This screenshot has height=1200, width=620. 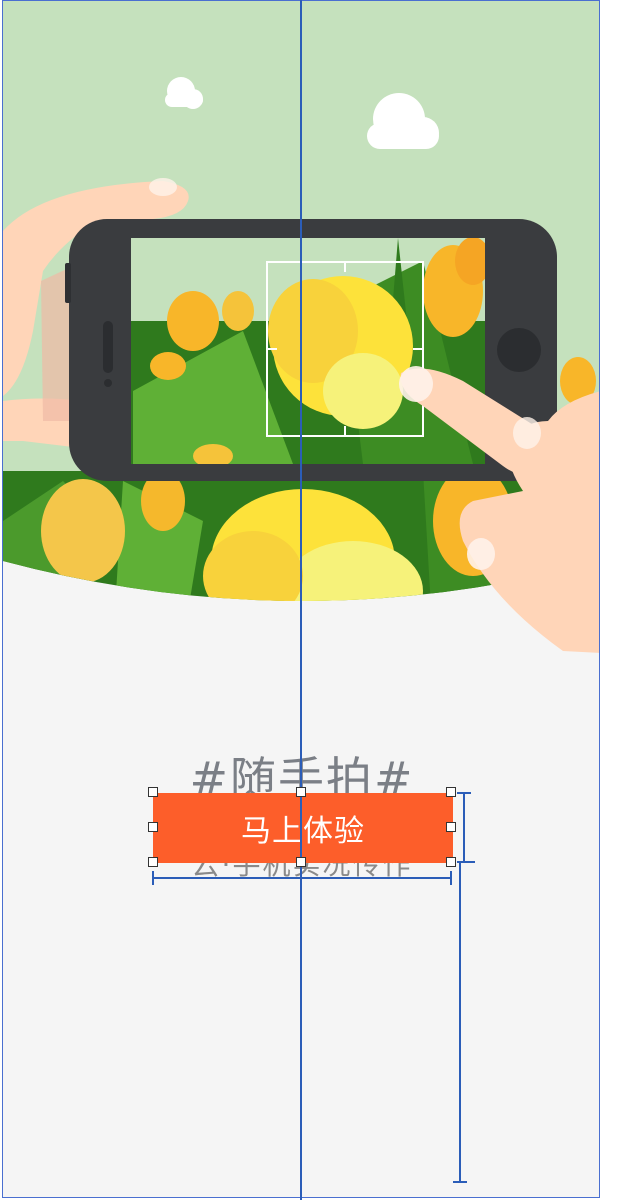 I want to click on bottom-distance-tick, so click(x=460, y=1182).